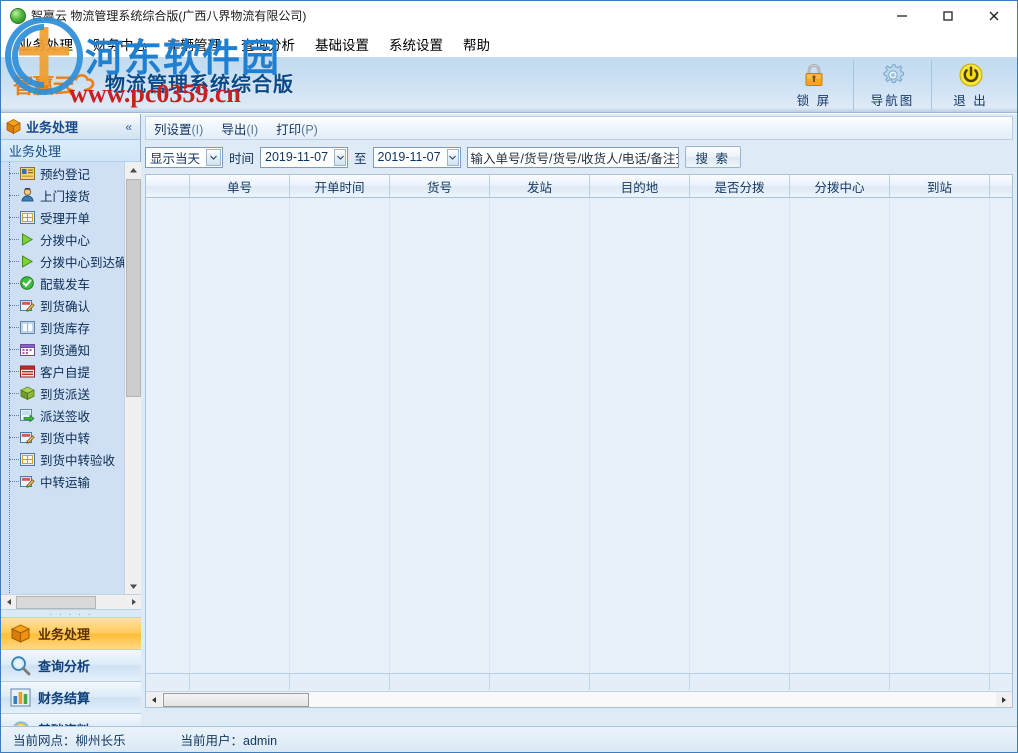 This screenshot has width=1018, height=753. I want to click on sidebar-tree-item: 分拨中心, so click(62, 239).